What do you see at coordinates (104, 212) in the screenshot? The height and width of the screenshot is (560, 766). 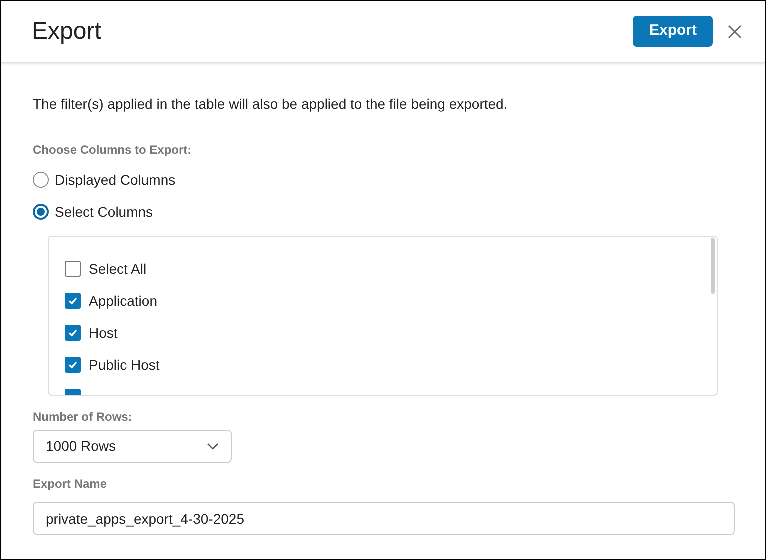 I see `radio-label: Select Columns` at bounding box center [104, 212].